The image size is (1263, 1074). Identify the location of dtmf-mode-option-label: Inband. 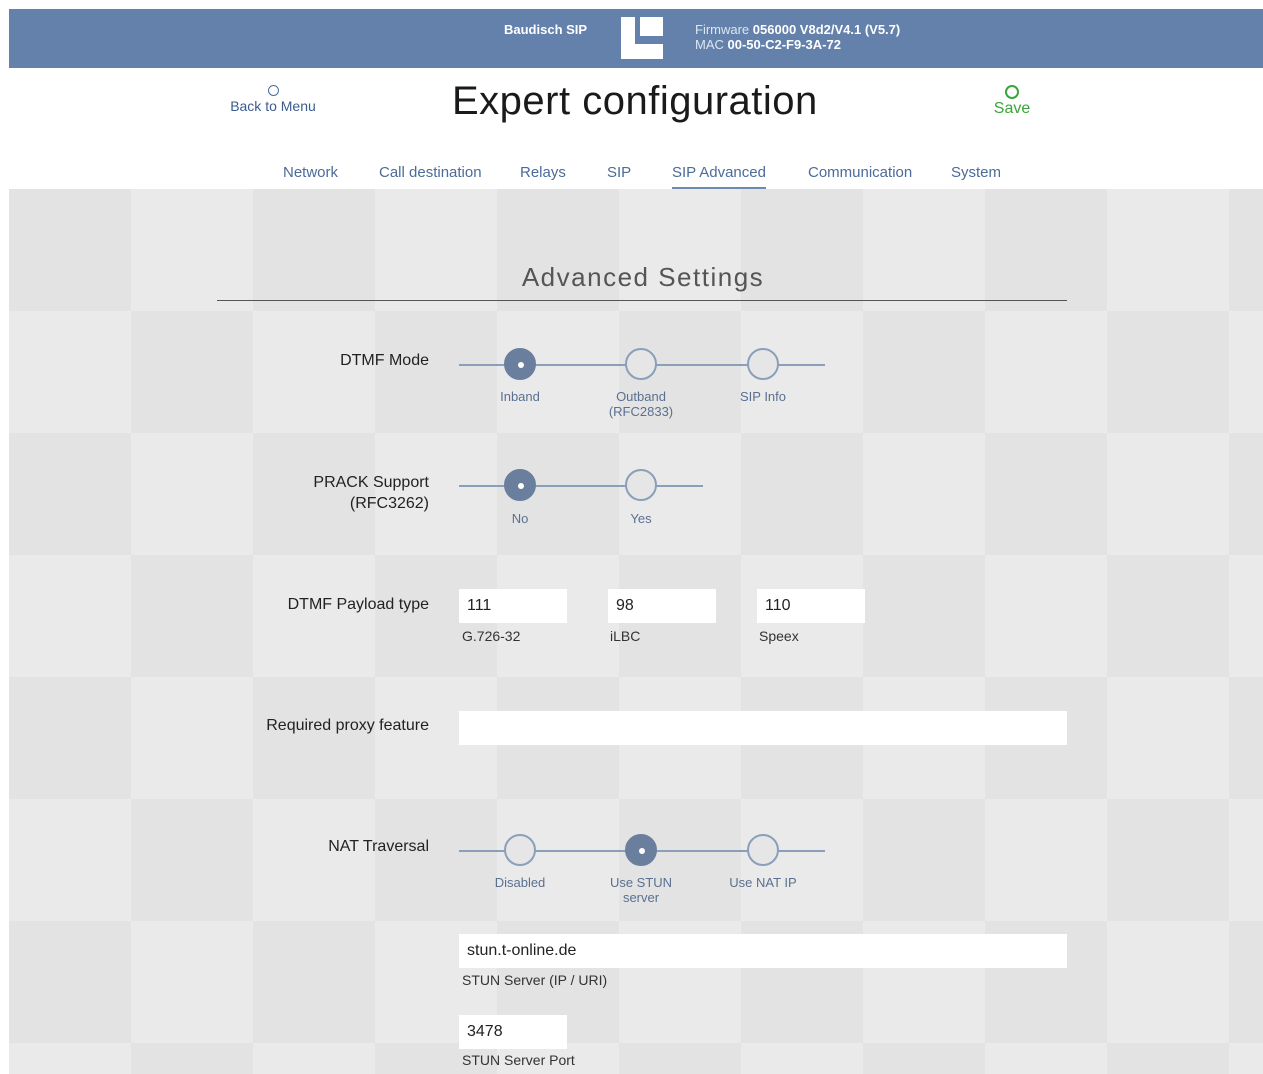
(520, 396).